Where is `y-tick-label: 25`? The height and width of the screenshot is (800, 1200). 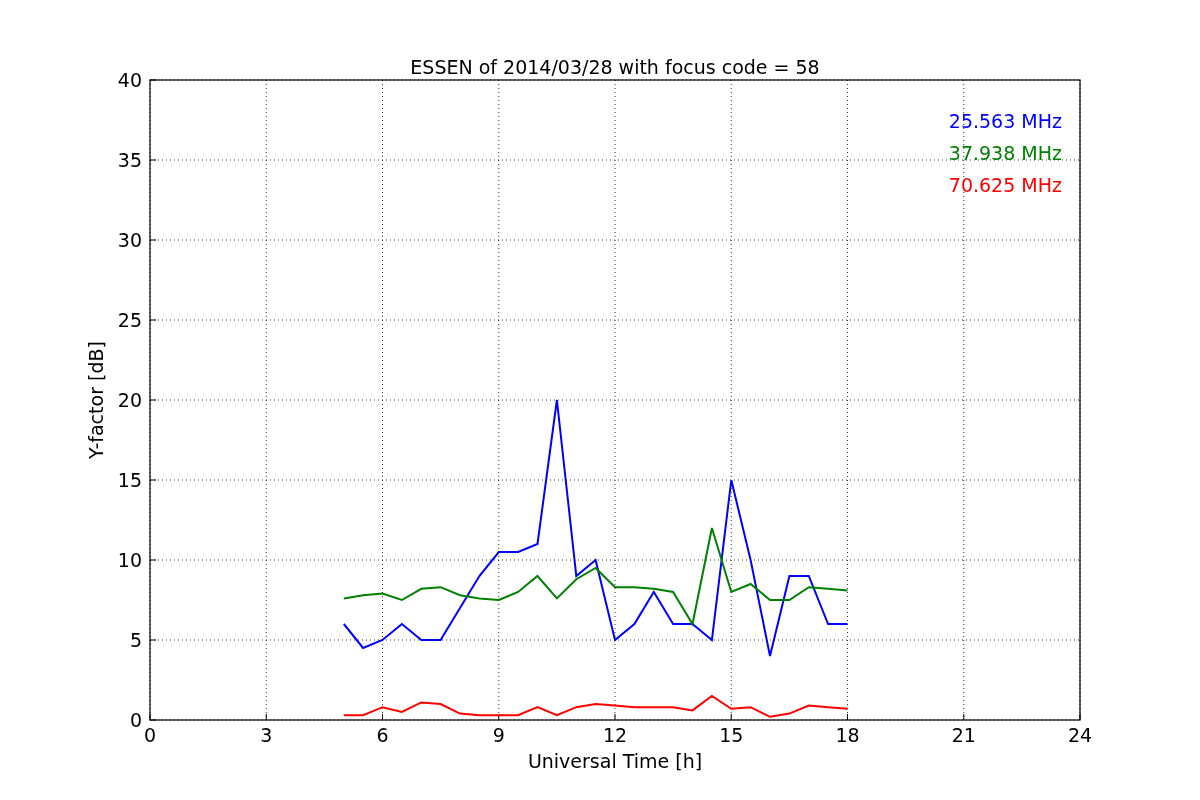
y-tick-label: 25 is located at coordinates (129, 320).